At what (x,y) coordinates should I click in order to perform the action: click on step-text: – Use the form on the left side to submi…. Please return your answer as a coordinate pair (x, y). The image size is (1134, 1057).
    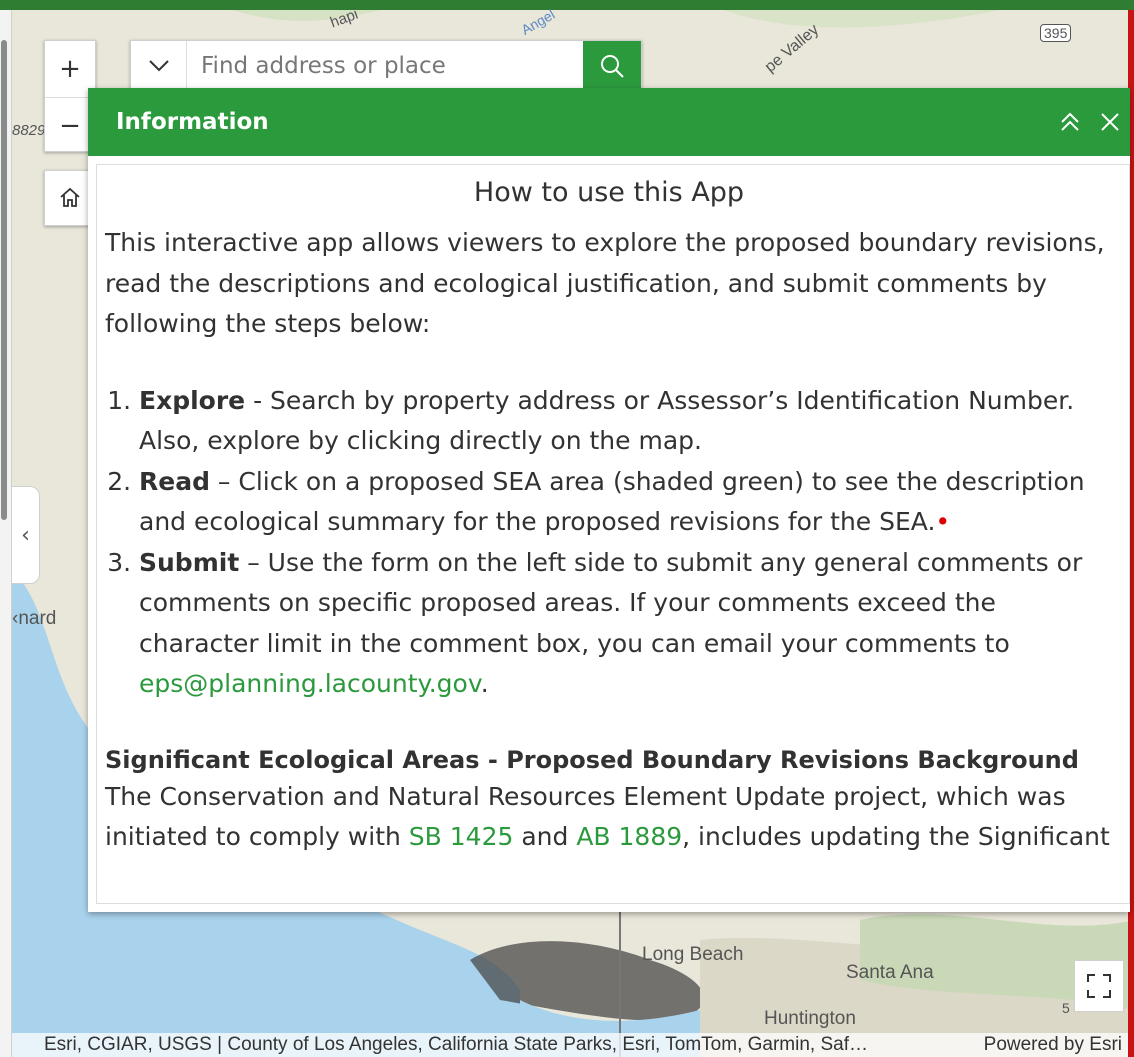
    Looking at the image, I should click on (611, 602).